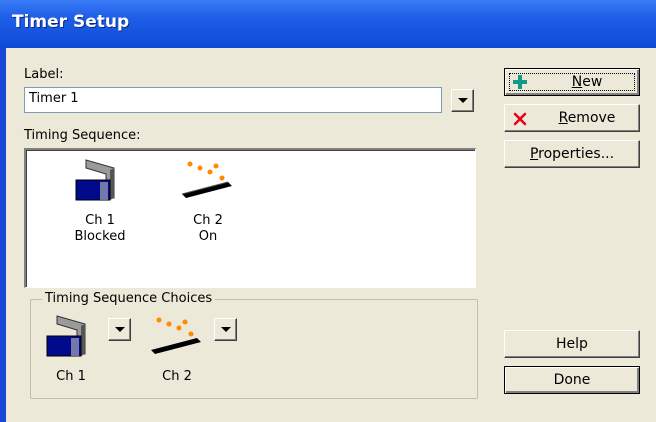 Image resolution: width=656 pixels, height=422 pixels. I want to click on sequence-item-ch1: Ch 1 Blocked, so click(100, 201).